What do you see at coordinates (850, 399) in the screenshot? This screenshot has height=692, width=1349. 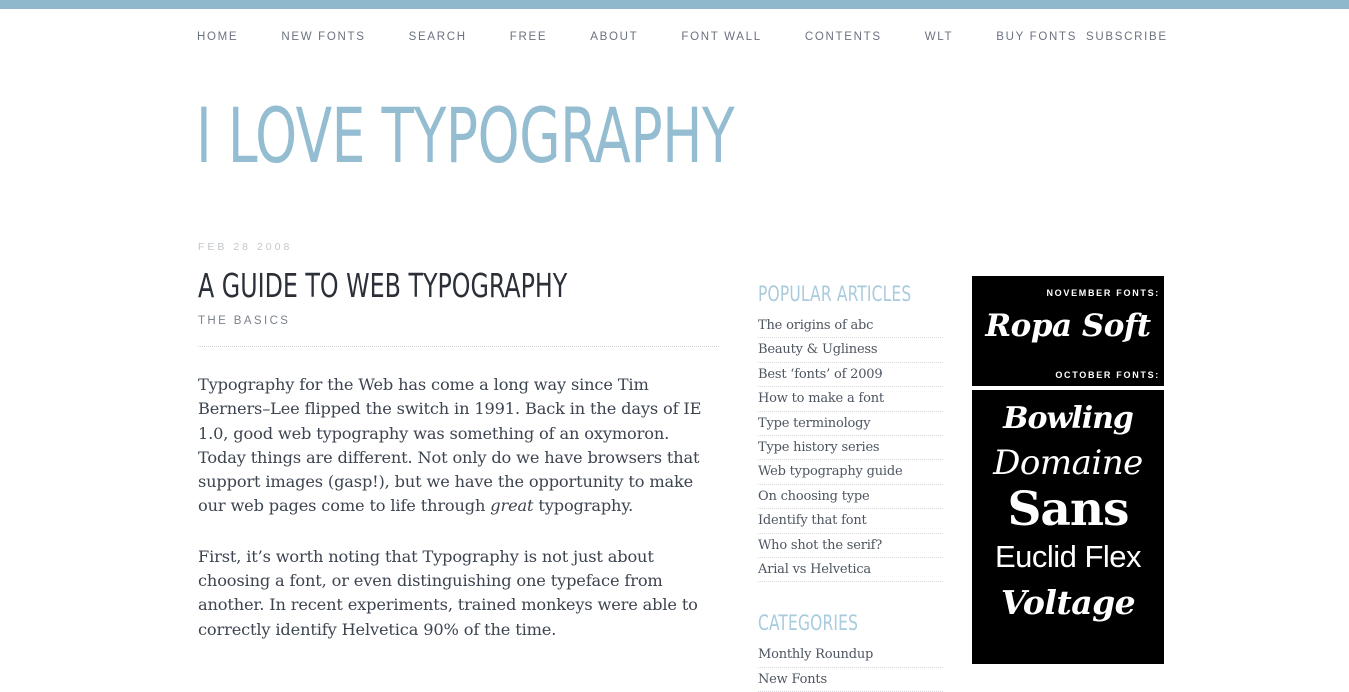 I see `list-item: How to make a font` at bounding box center [850, 399].